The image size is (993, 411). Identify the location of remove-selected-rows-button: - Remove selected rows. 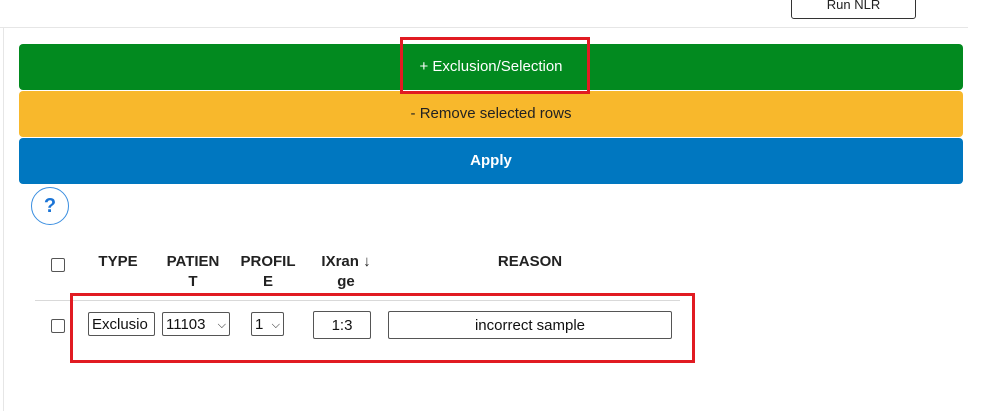
(491, 114).